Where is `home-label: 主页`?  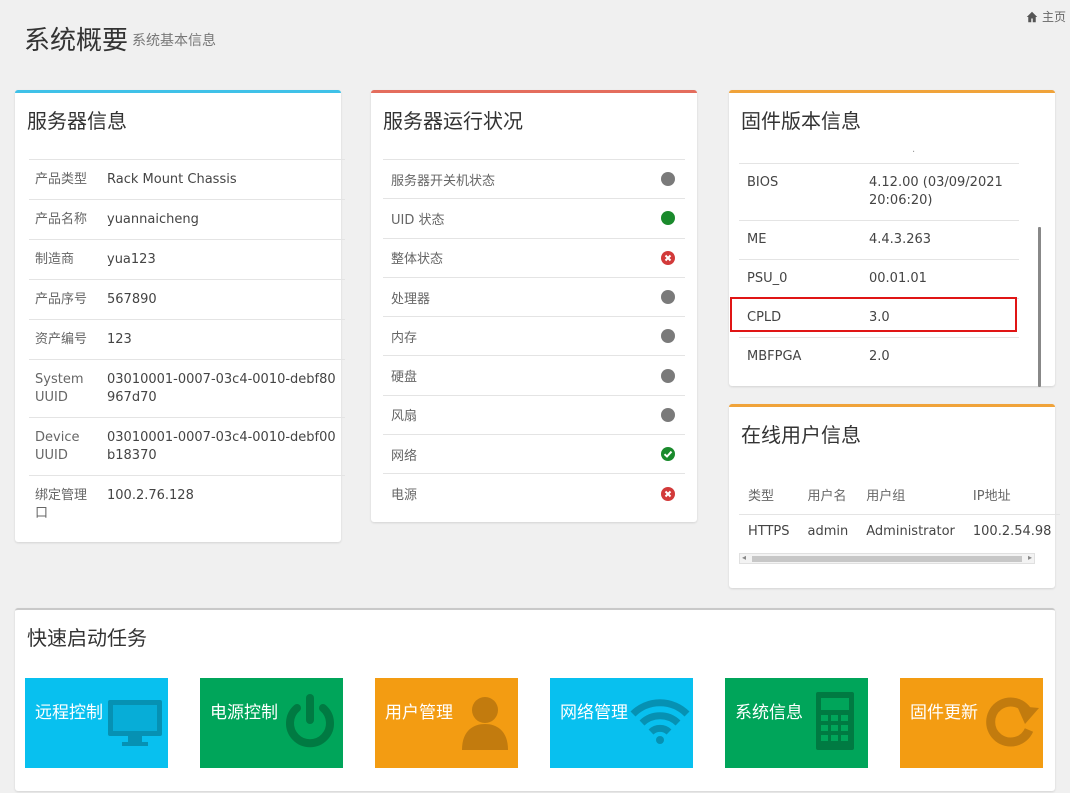
home-label: 主页 is located at coordinates (1053, 17).